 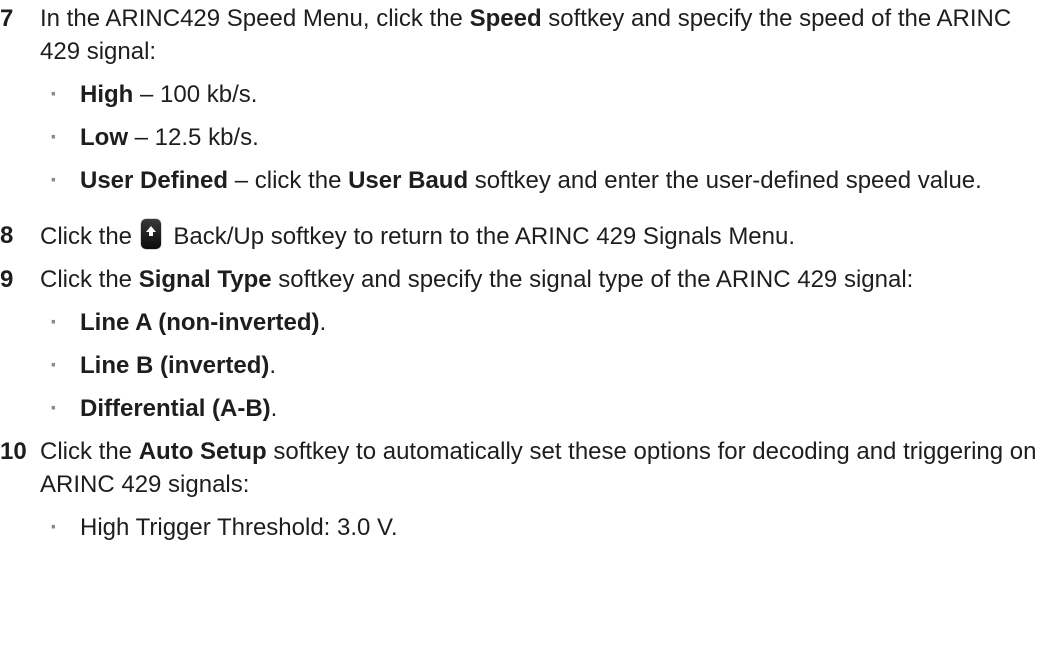 What do you see at coordinates (505, 18) in the screenshot?
I see `softkey-name: Speed` at bounding box center [505, 18].